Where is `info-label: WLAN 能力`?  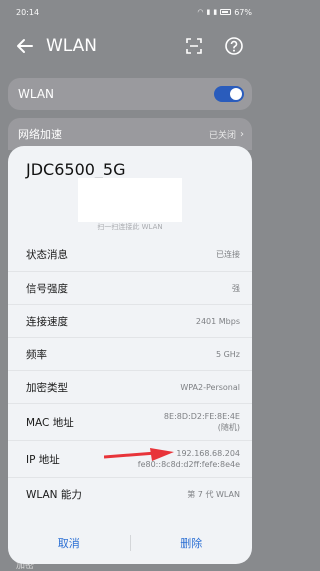
info-label: WLAN 能力 is located at coordinates (54, 494).